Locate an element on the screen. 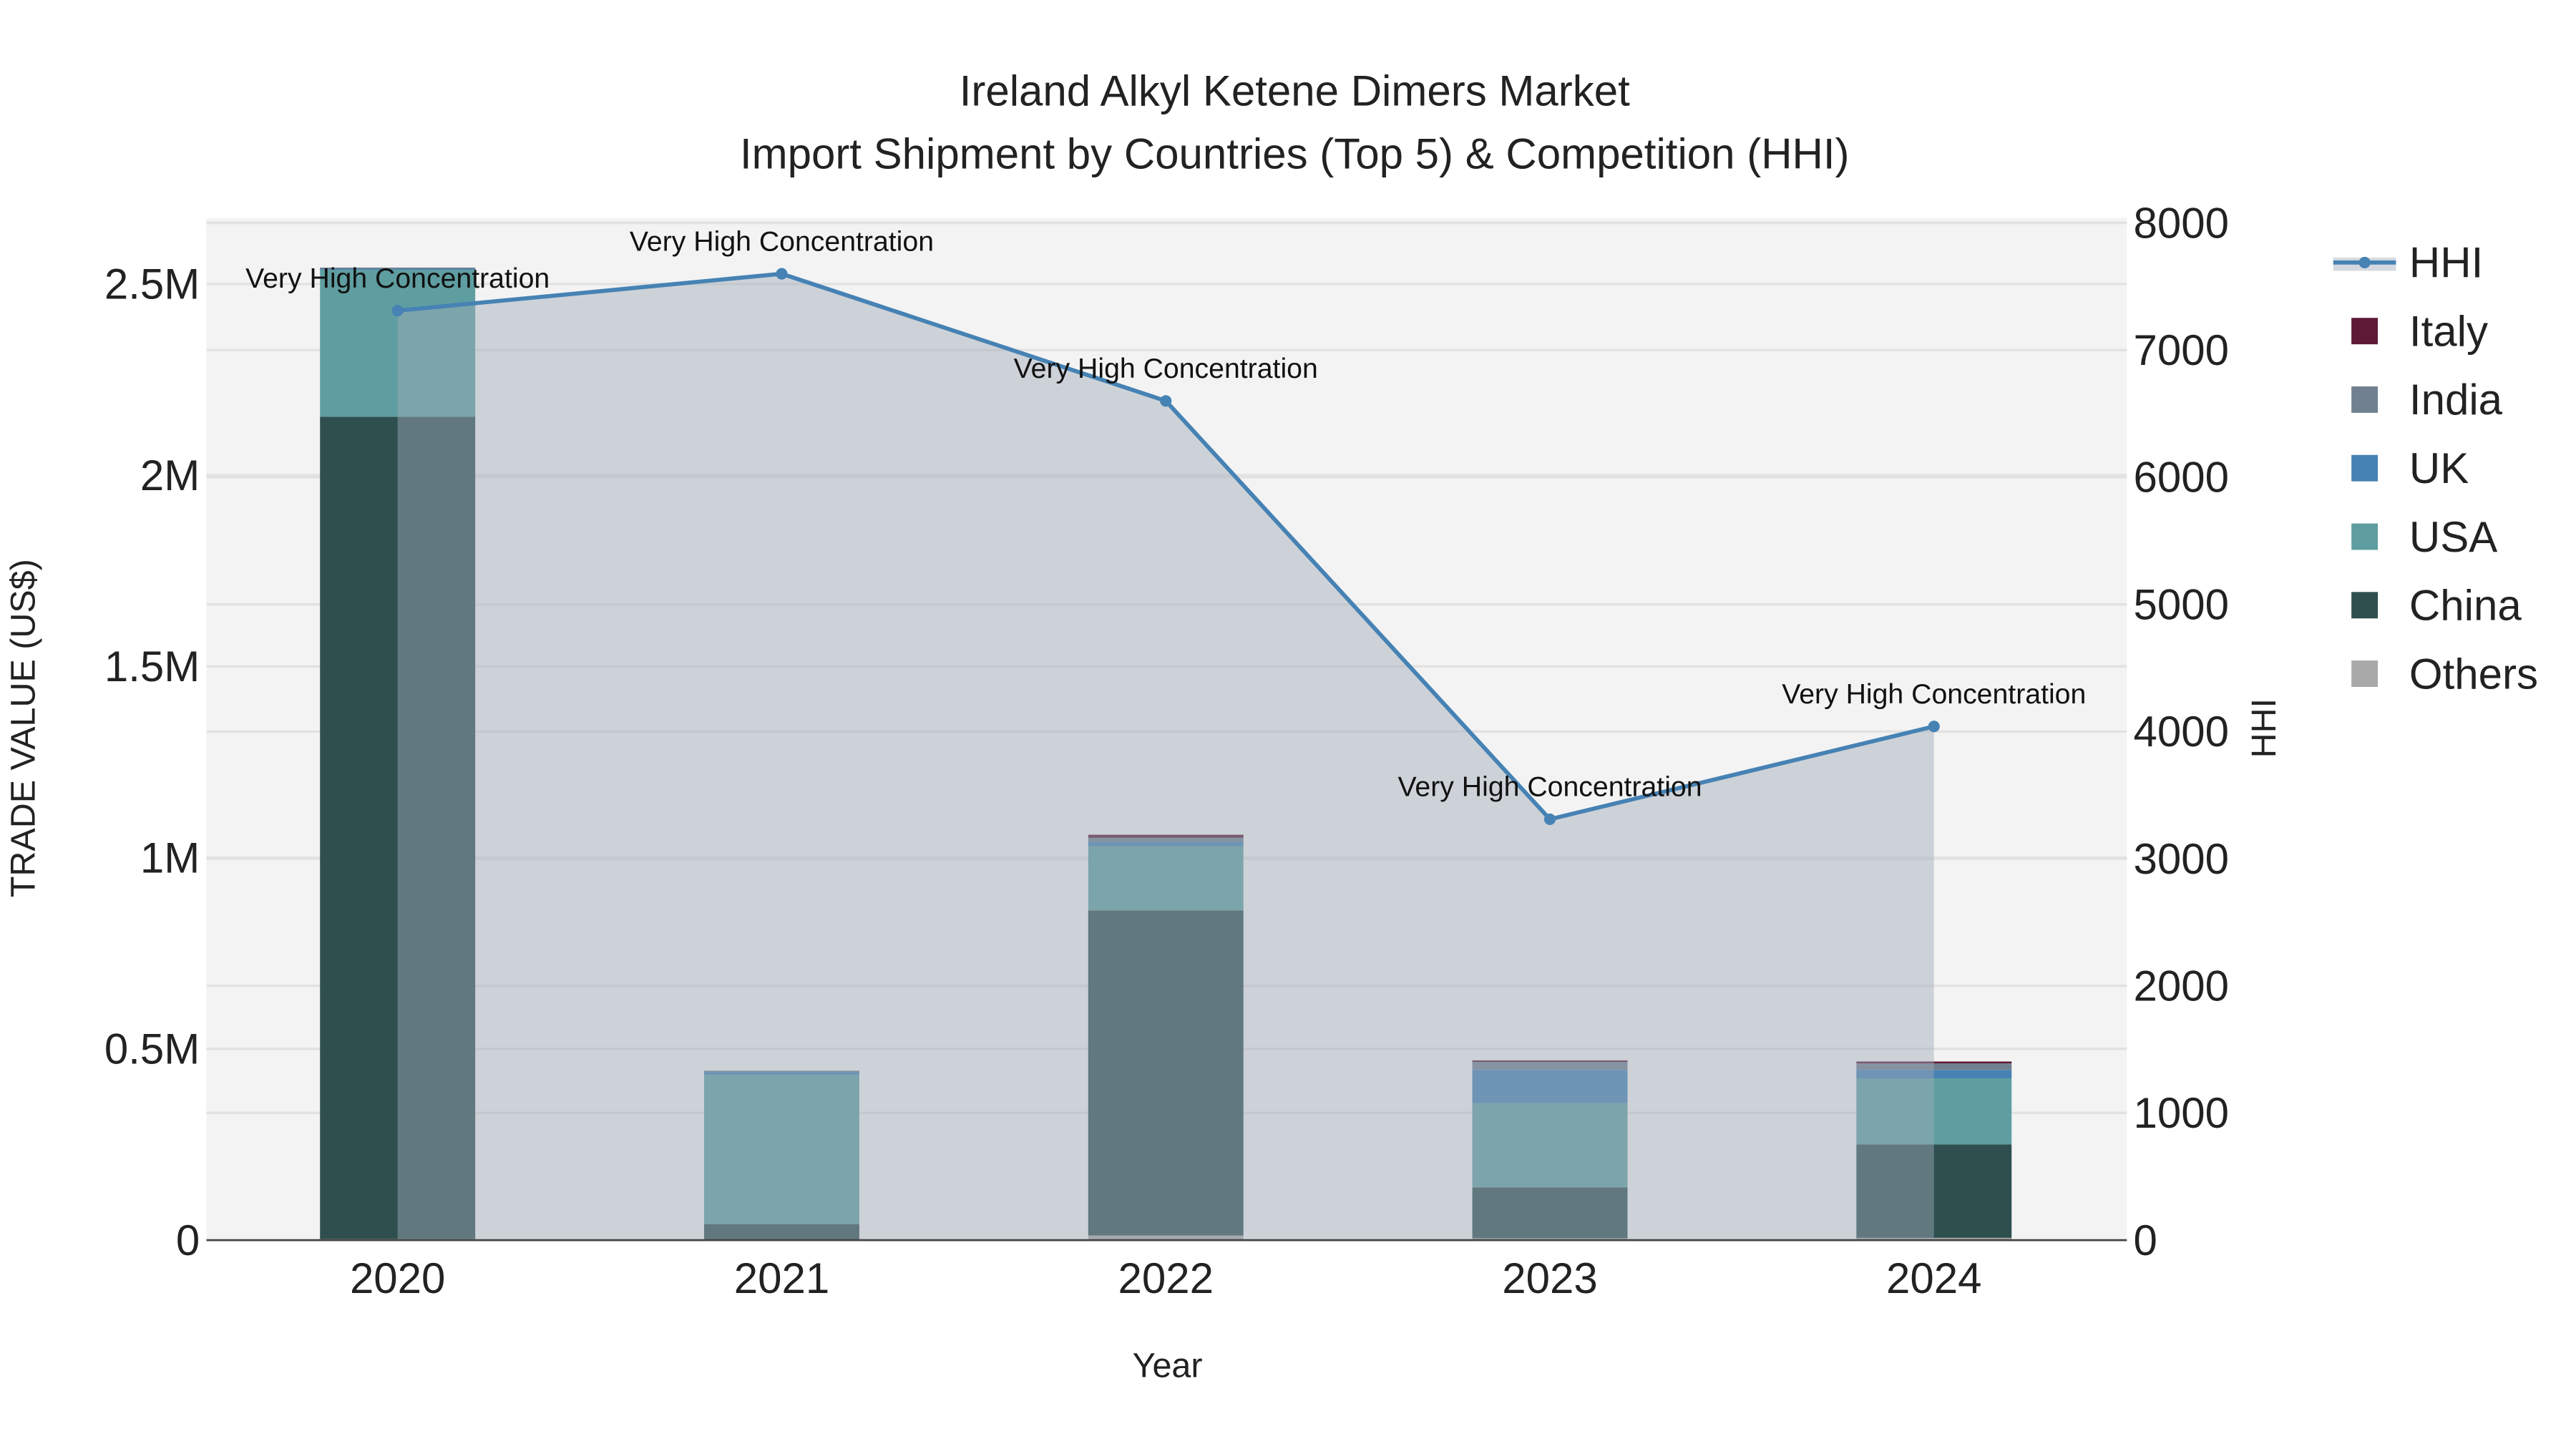 The image size is (2576, 1449). y2-tick-label: 1000 is located at coordinates (2181, 1113).